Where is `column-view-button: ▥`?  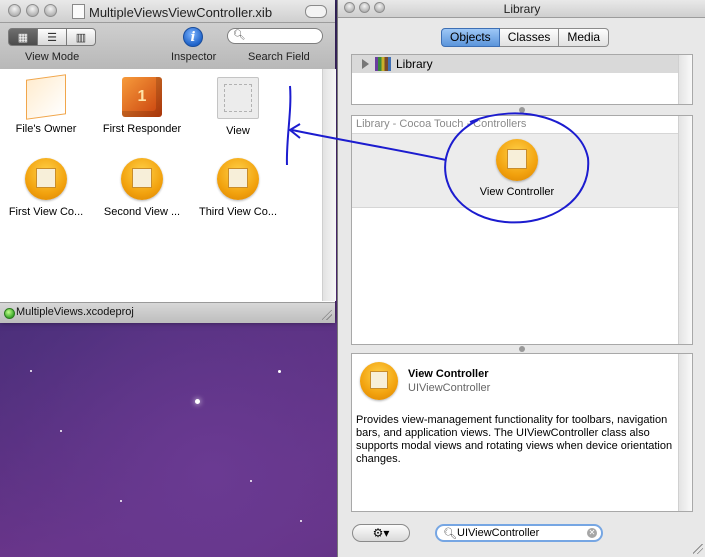 column-view-button: ▥ is located at coordinates (81, 37).